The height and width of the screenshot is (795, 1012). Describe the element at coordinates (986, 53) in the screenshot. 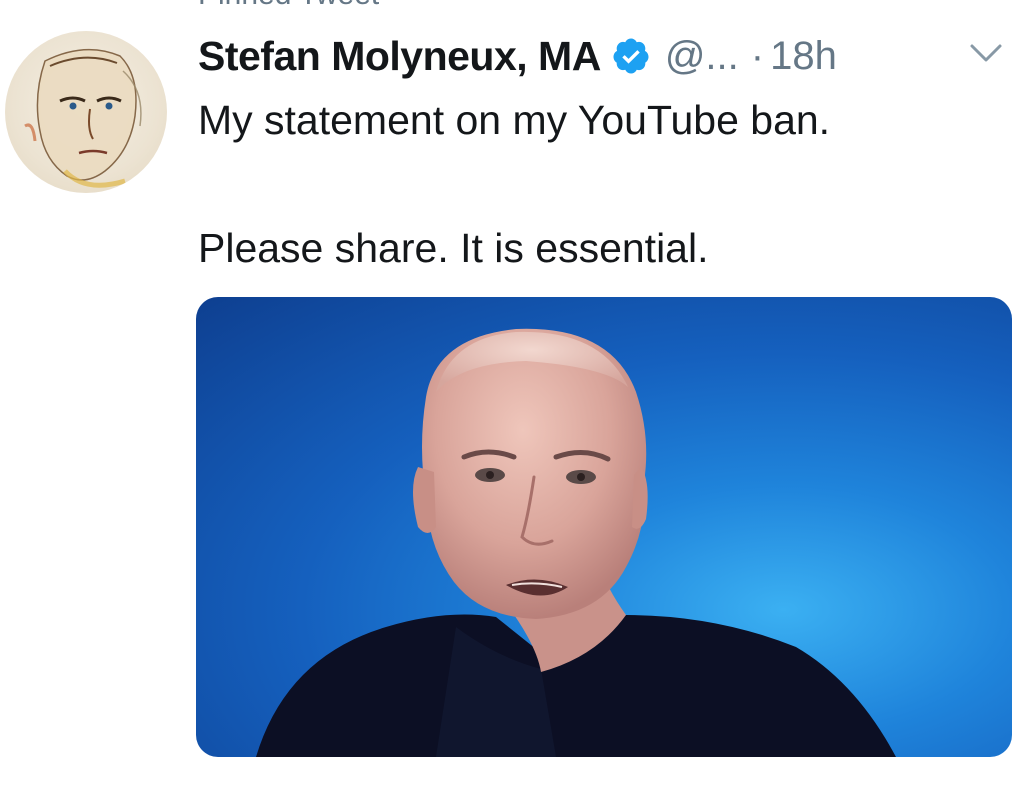

I see `chevron-down-icon` at that location.